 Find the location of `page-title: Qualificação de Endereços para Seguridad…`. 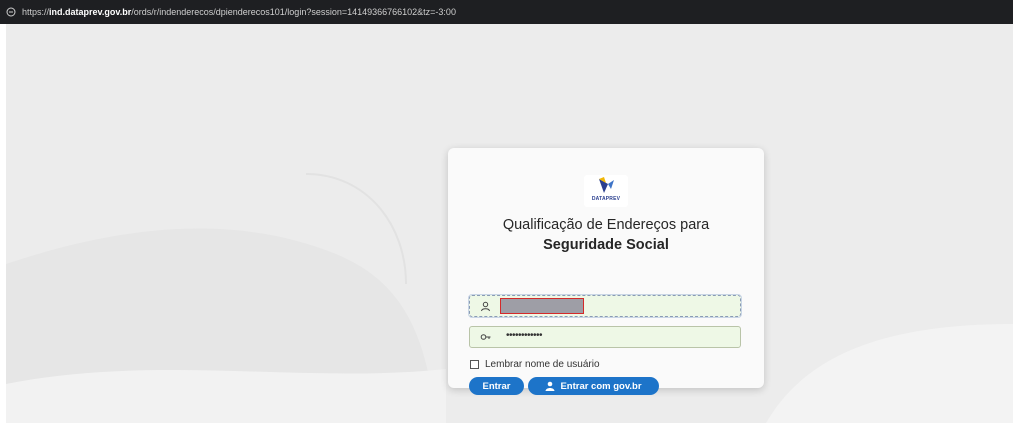

page-title: Qualificação de Endereços para Seguridad… is located at coordinates (606, 235).